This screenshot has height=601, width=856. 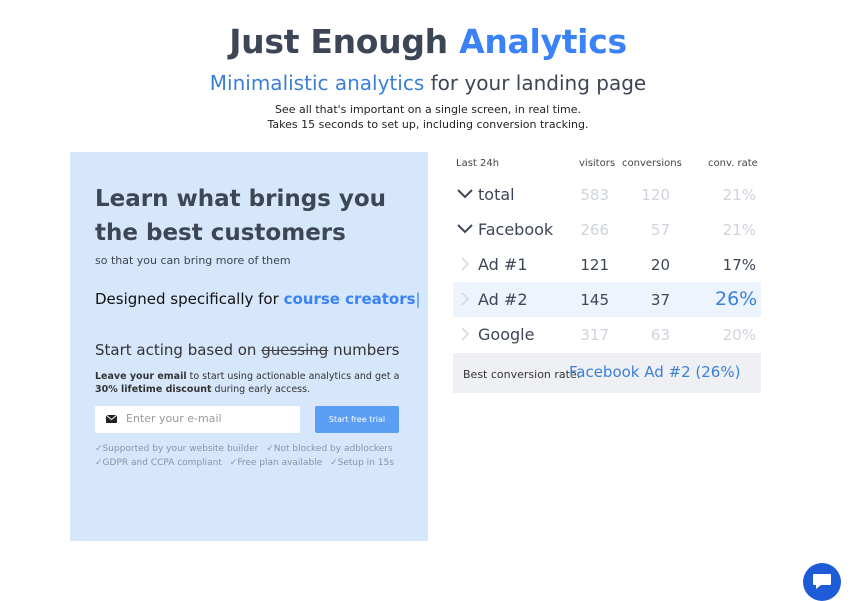 I want to click on feature-item: ✓Supported by your website builder, so click(x=177, y=449).